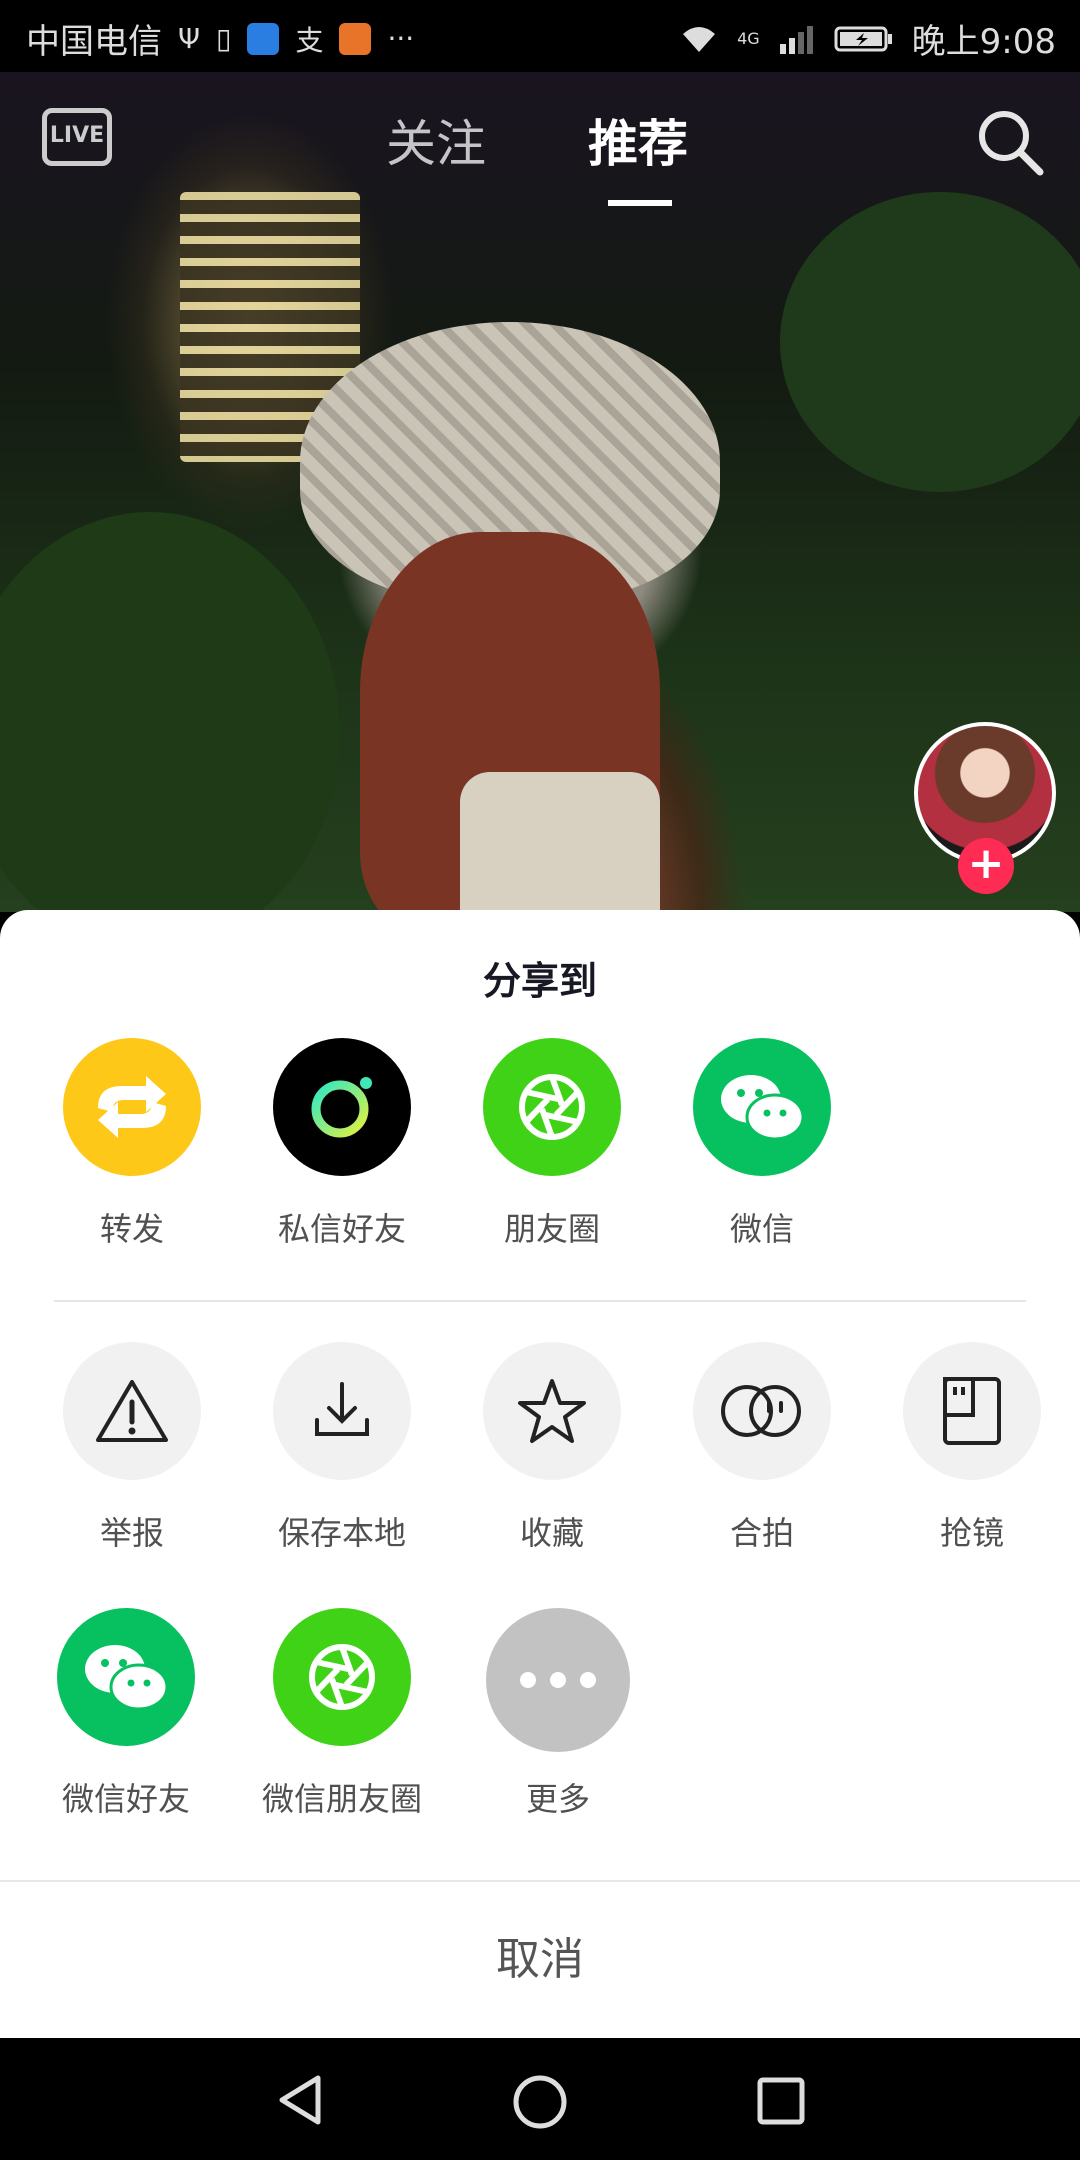  I want to click on share-moments-label: 朋友圈, so click(551, 1229).